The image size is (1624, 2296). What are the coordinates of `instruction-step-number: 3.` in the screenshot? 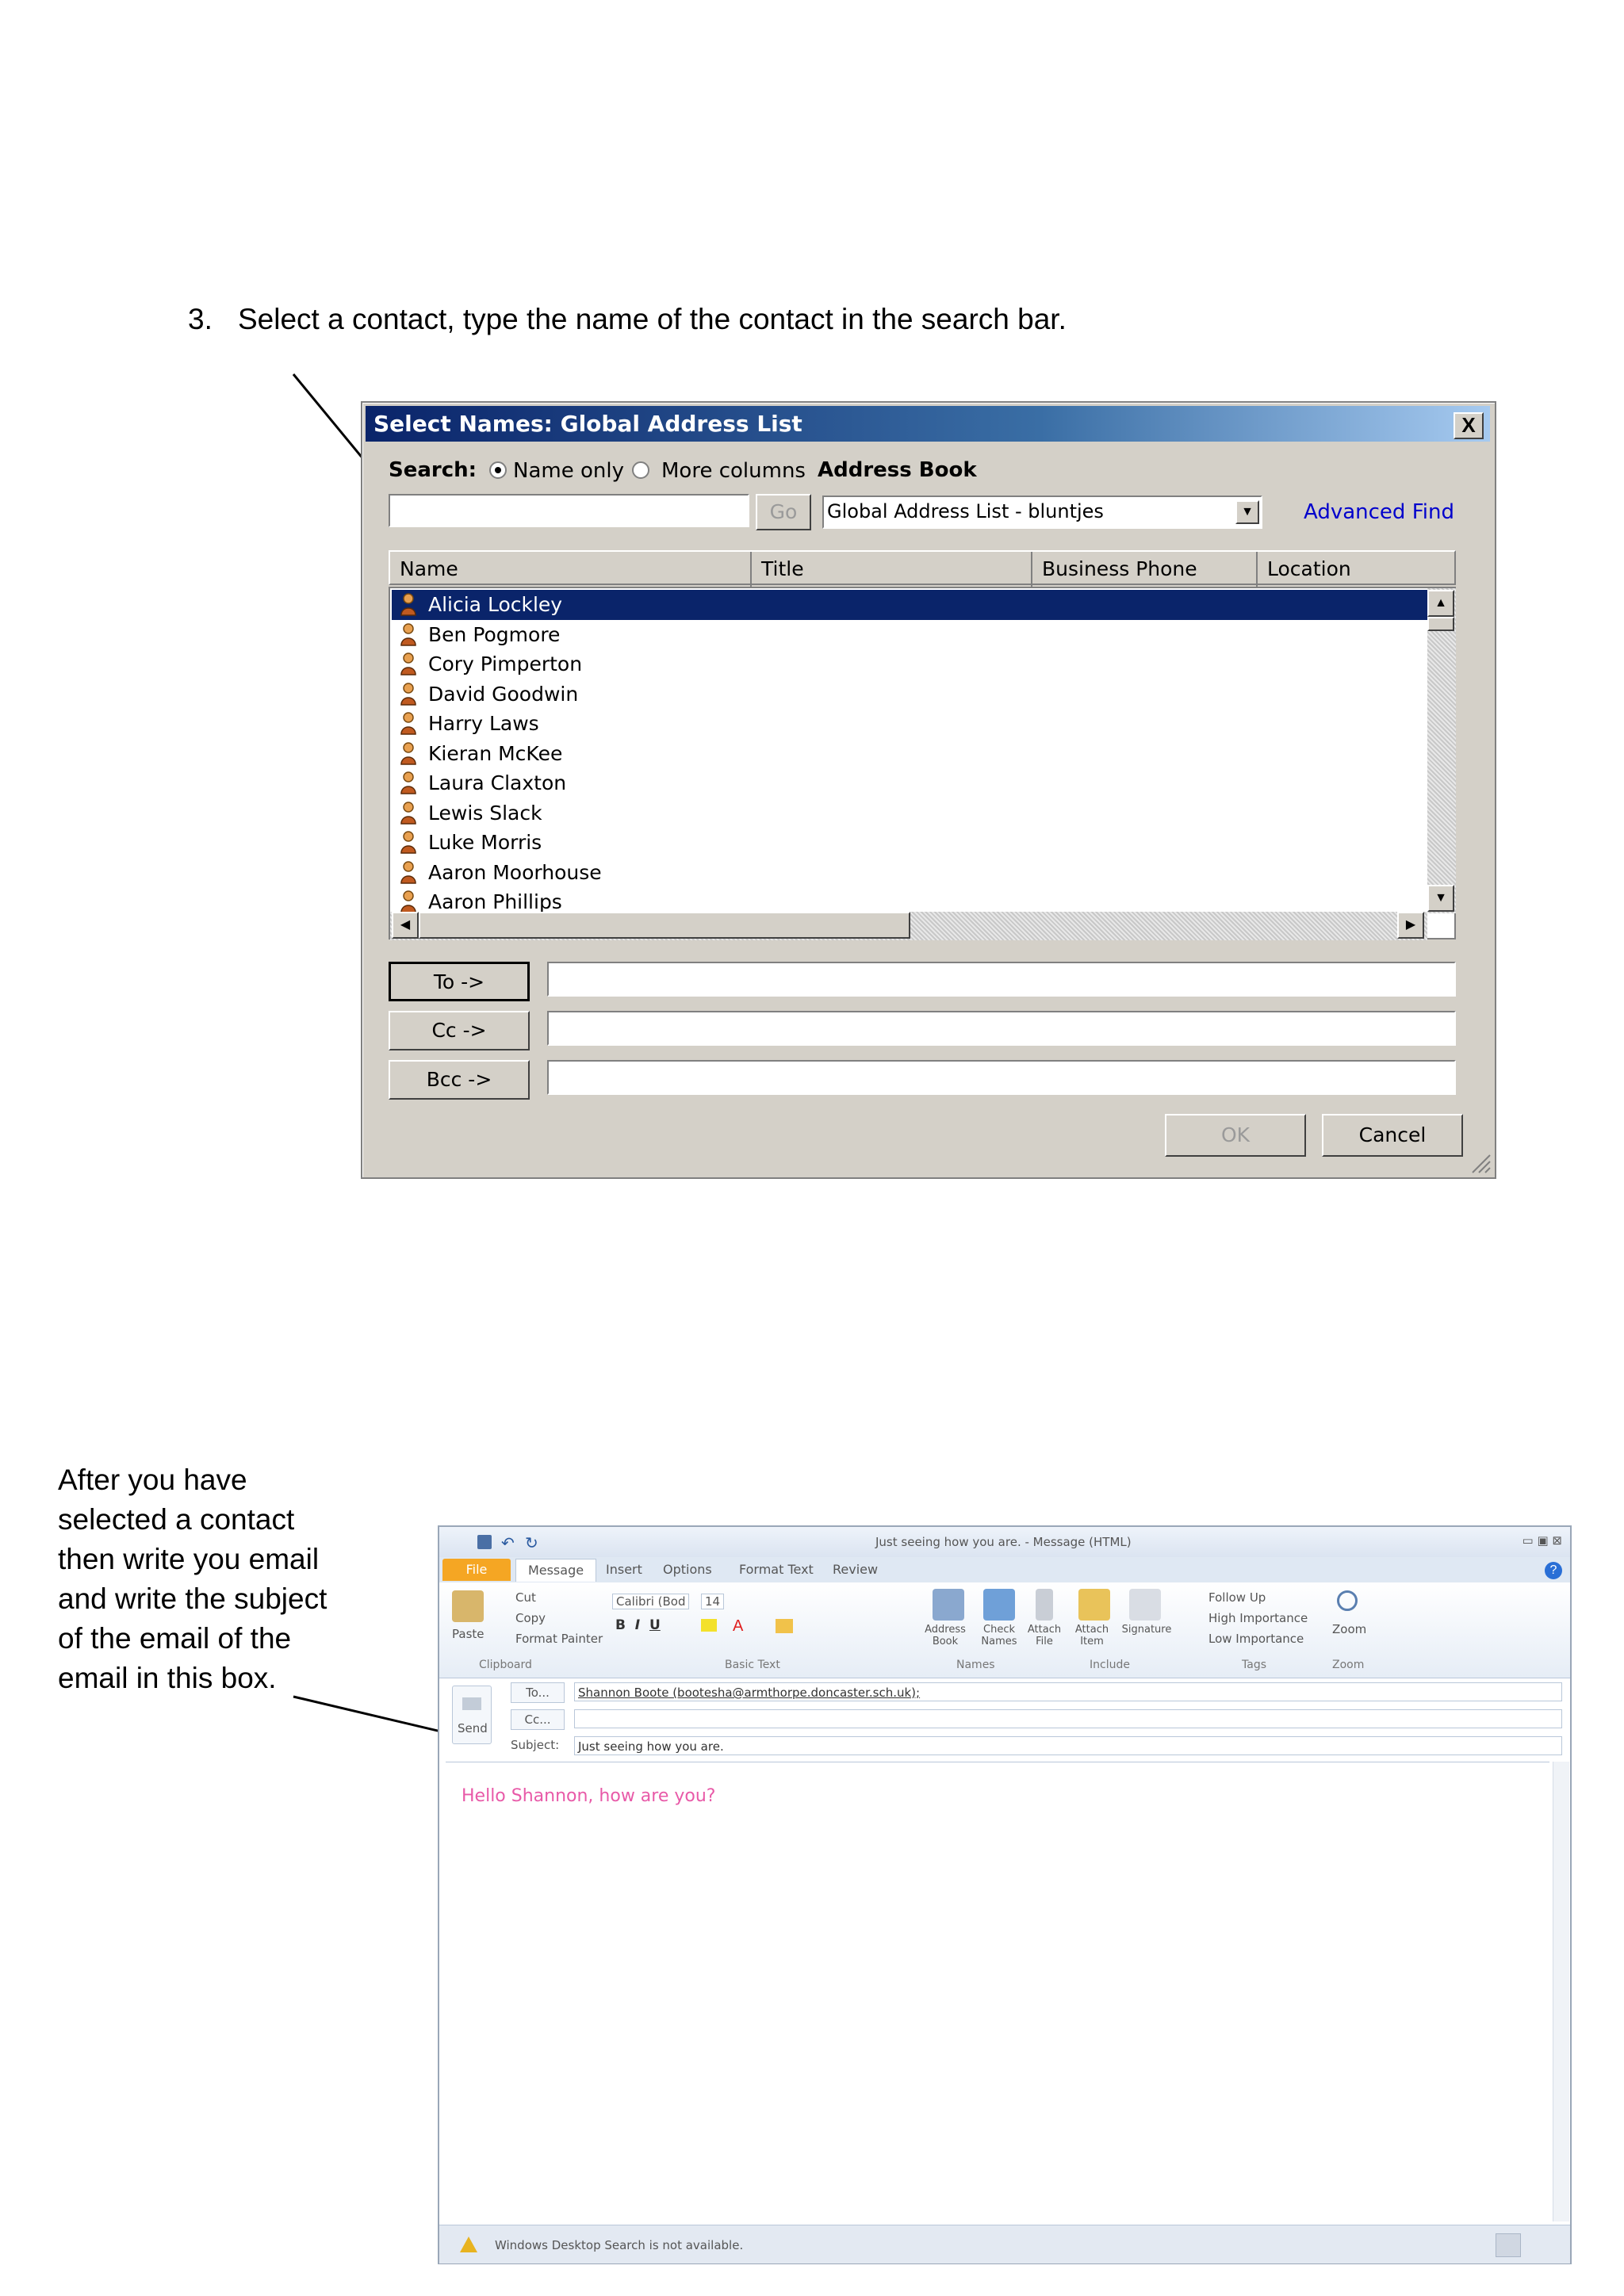 It's located at (200, 319).